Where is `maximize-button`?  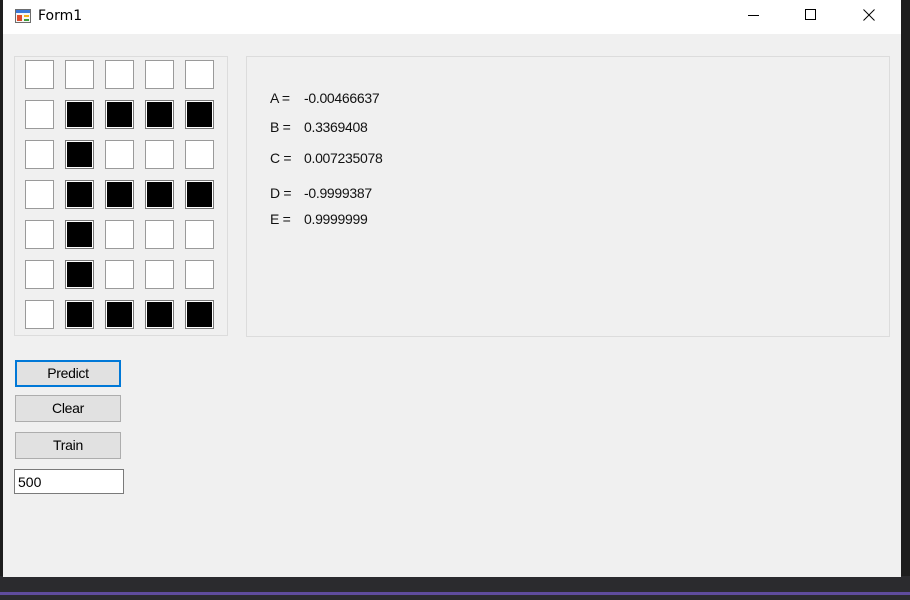 maximize-button is located at coordinates (811, 17).